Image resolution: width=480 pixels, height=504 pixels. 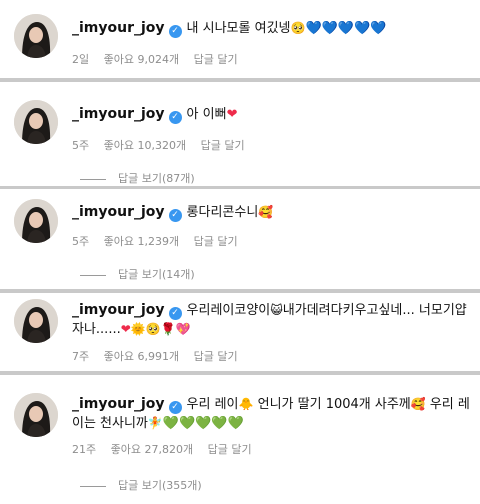 I want to click on comment-meta: 21주 좋아요 27,820개 답글 달기, so click(x=167, y=449).